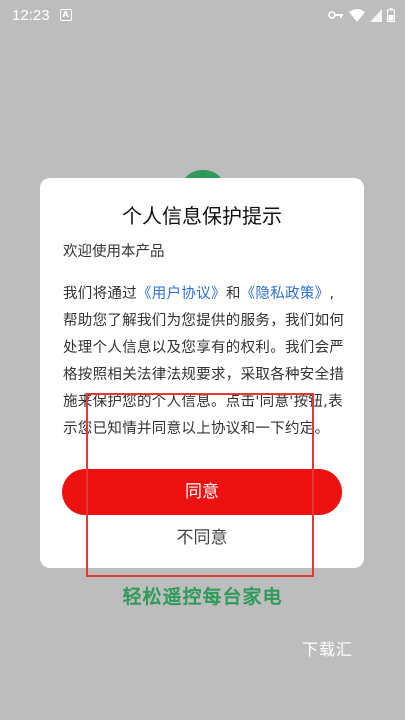 This screenshot has height=720, width=405. What do you see at coordinates (376, 15) in the screenshot?
I see `signal-icon` at bounding box center [376, 15].